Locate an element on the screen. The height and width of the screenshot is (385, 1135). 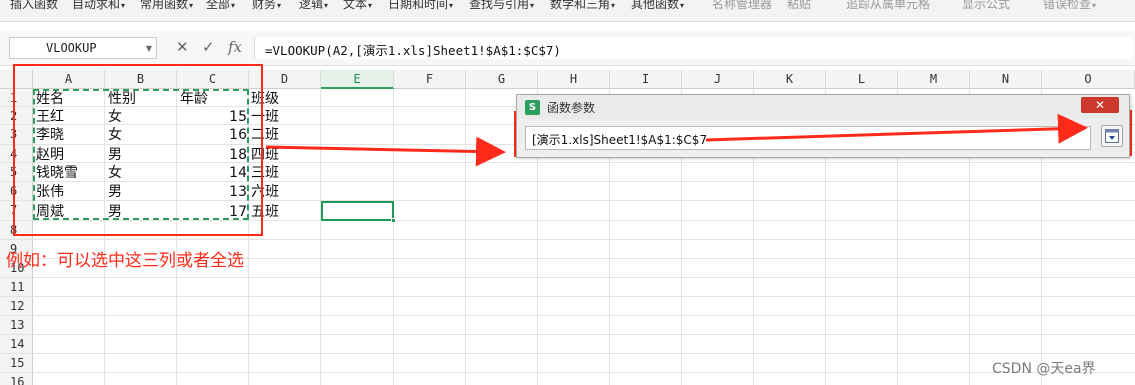
range-reference-value: [演示1.xls]Sheet1!$A$1:$C$7 is located at coordinates (620, 140).